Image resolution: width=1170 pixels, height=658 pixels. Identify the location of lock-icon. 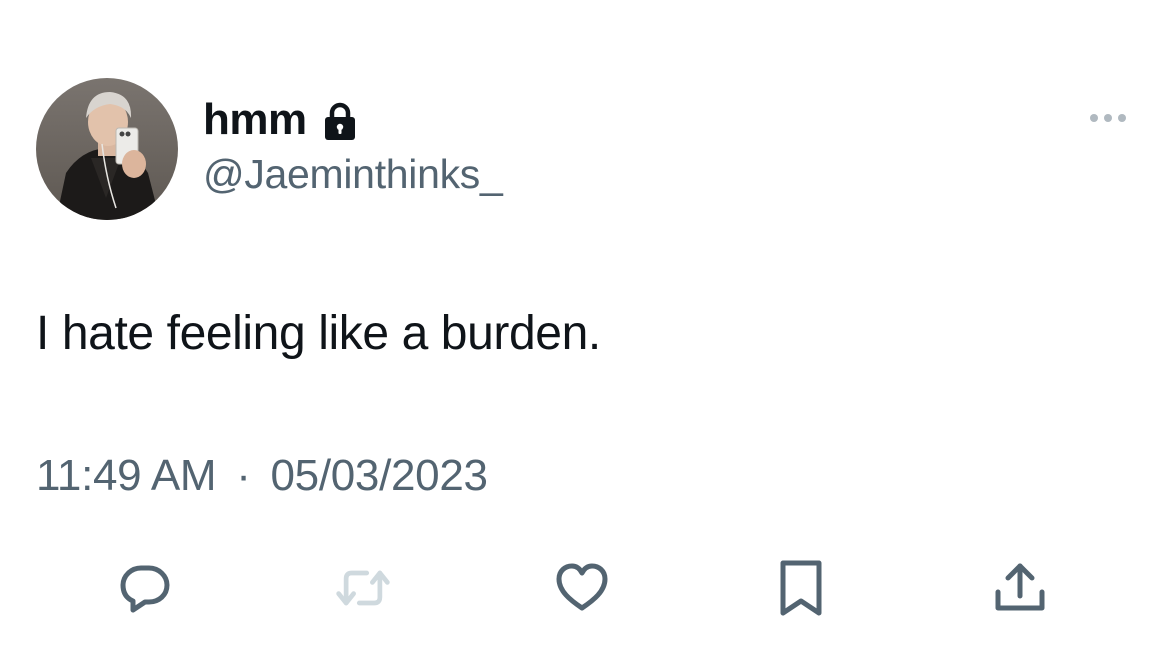
(340, 122).